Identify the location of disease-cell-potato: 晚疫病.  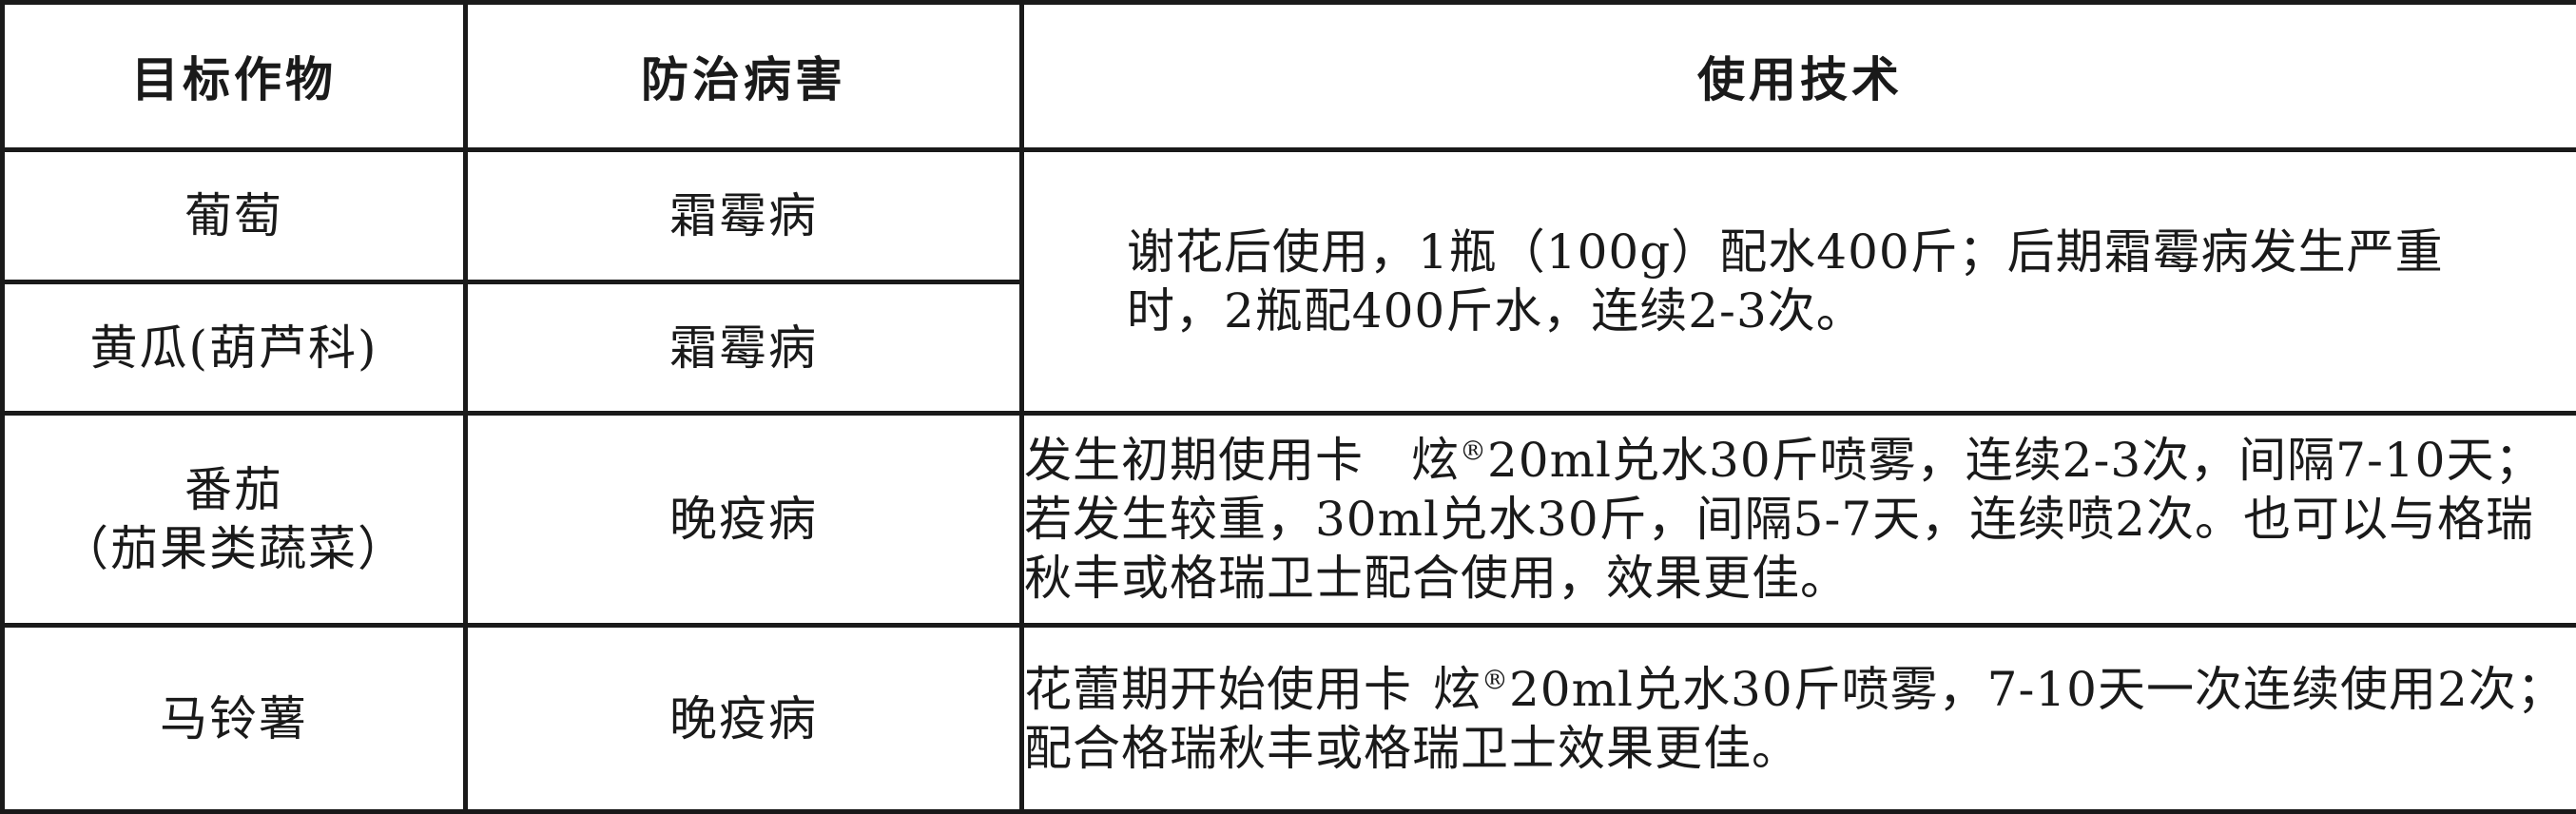
(744, 719).